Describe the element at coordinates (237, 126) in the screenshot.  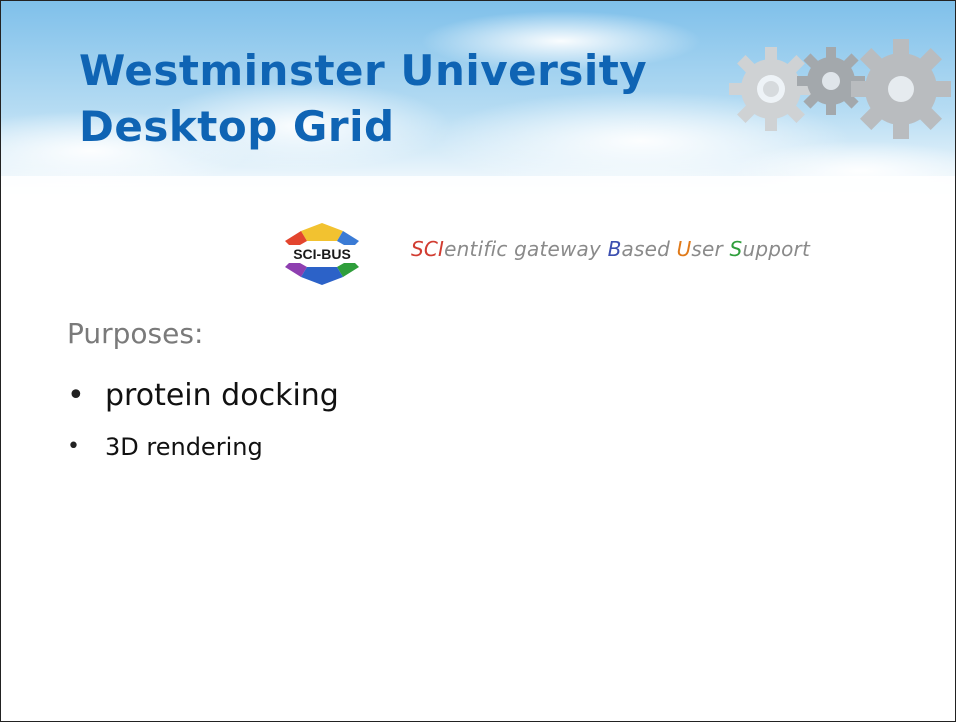
I see `title-line-2: Desktop Grid` at that location.